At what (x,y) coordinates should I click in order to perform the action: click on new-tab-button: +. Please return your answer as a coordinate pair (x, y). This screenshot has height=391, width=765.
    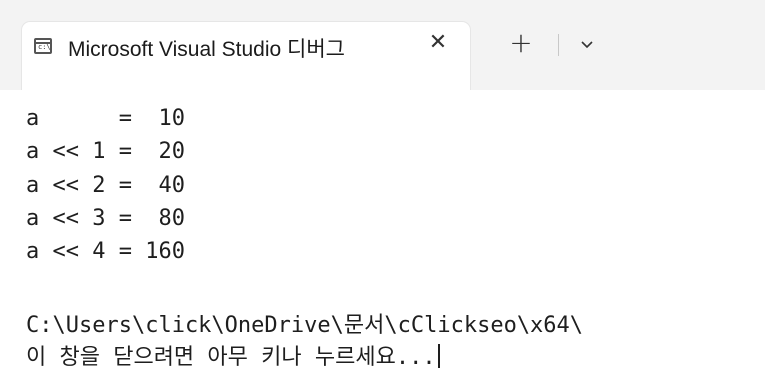
    Looking at the image, I should click on (521, 44).